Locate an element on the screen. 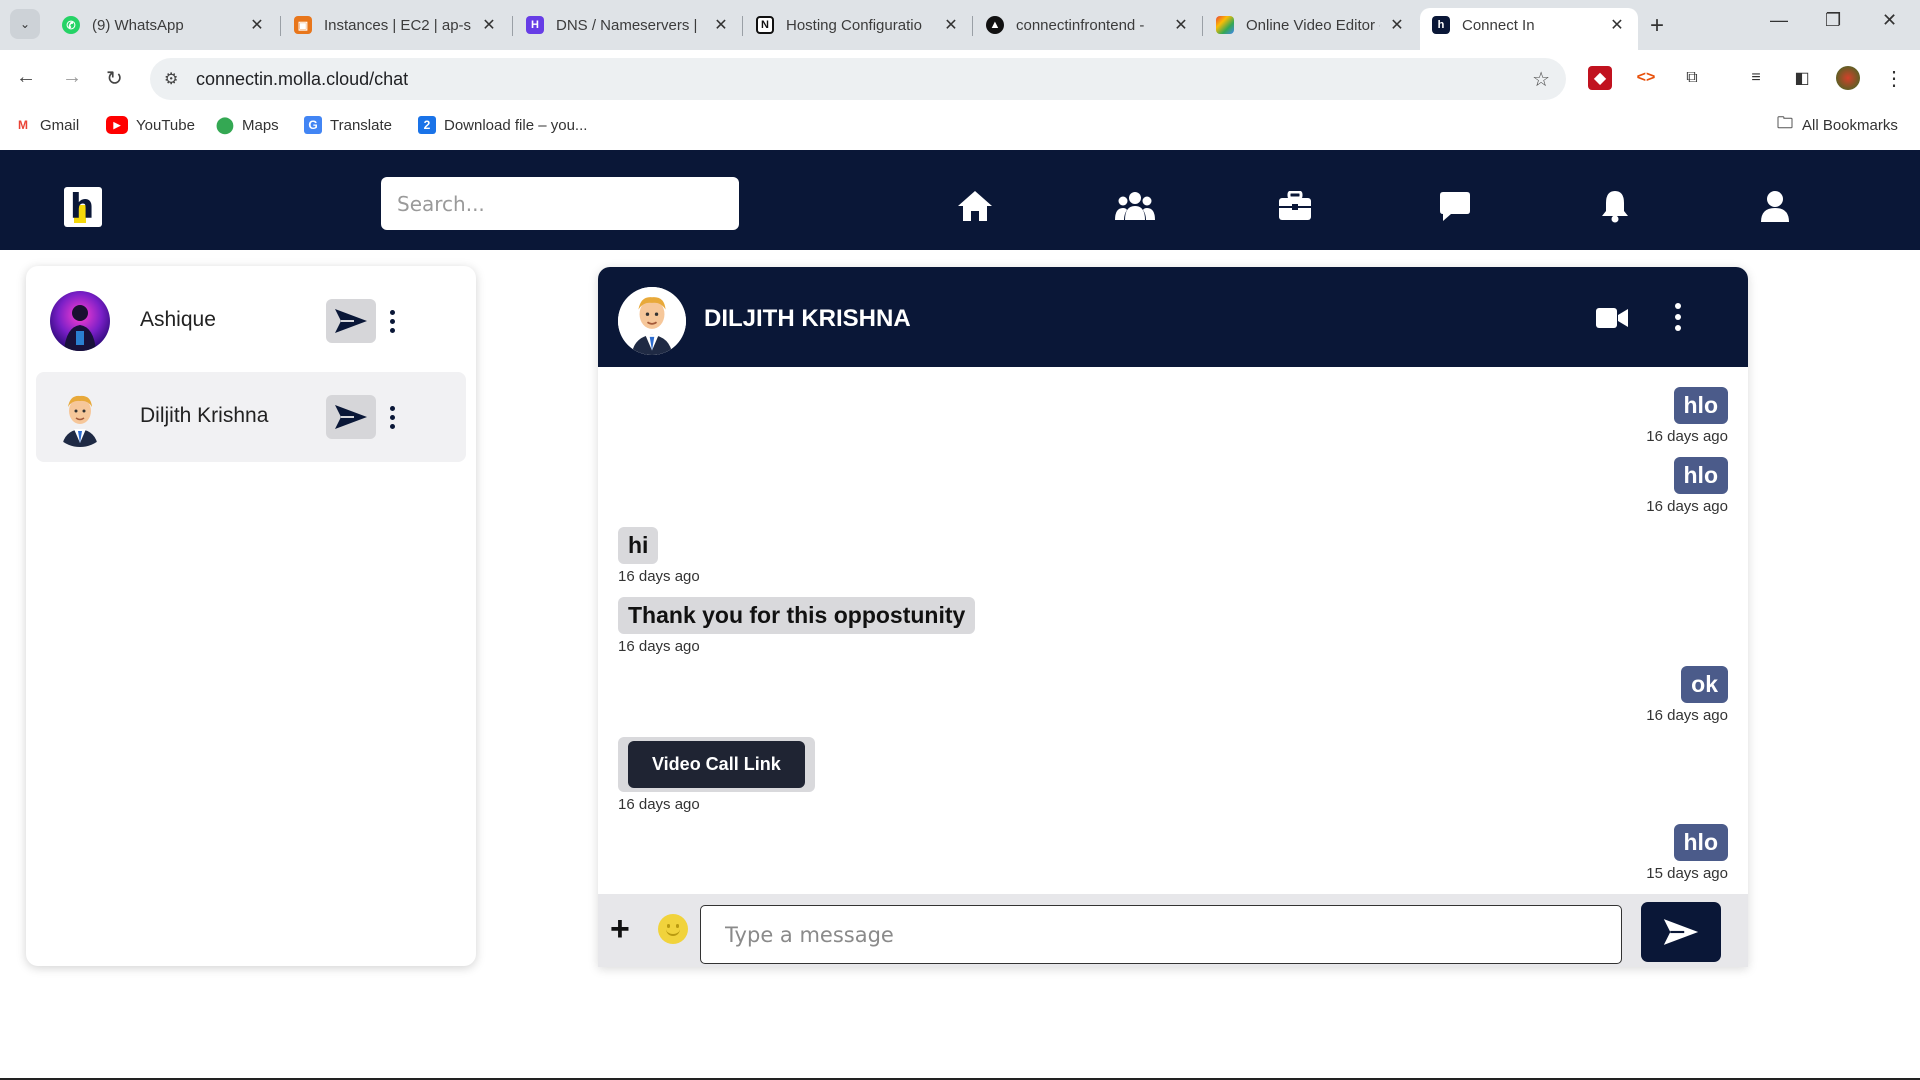 The image size is (1920, 1080). emoji-icon is located at coordinates (673, 929).